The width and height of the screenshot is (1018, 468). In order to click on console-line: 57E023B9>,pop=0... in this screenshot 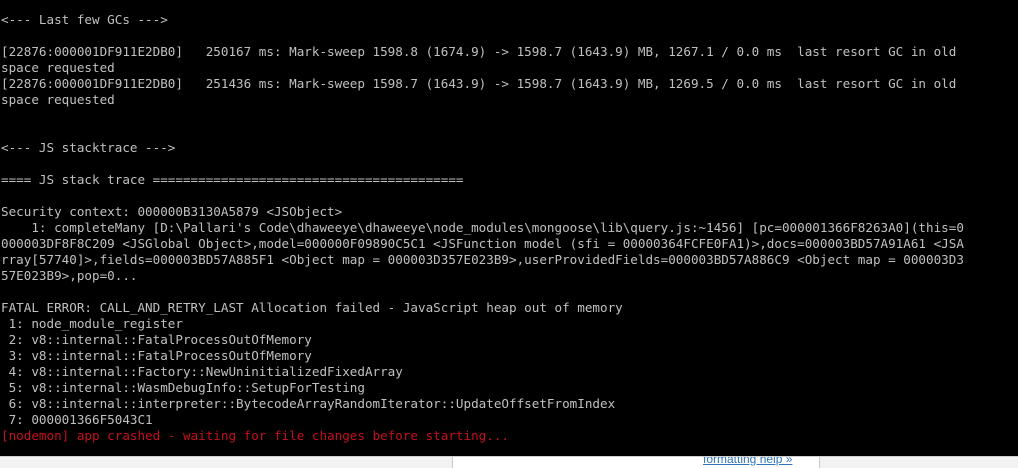, I will do `click(69, 275)`.